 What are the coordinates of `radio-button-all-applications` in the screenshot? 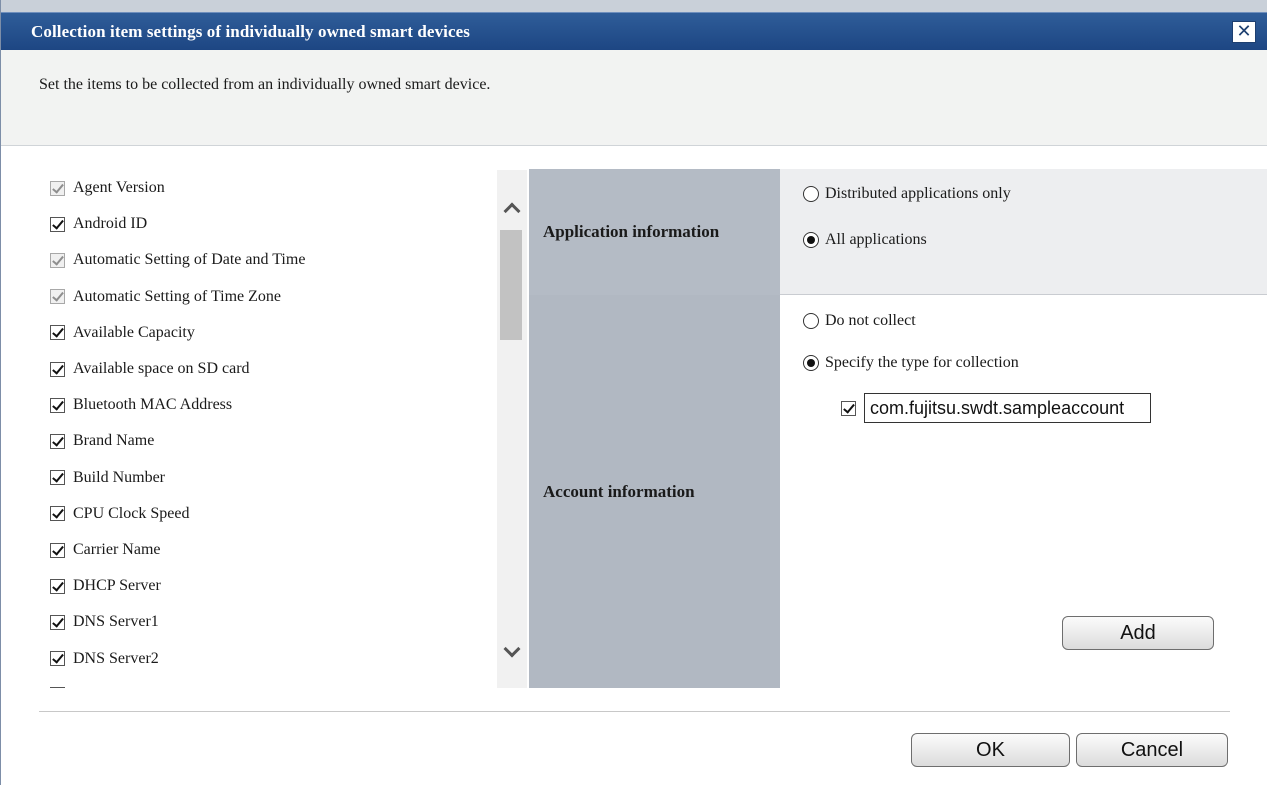 It's located at (811, 240).